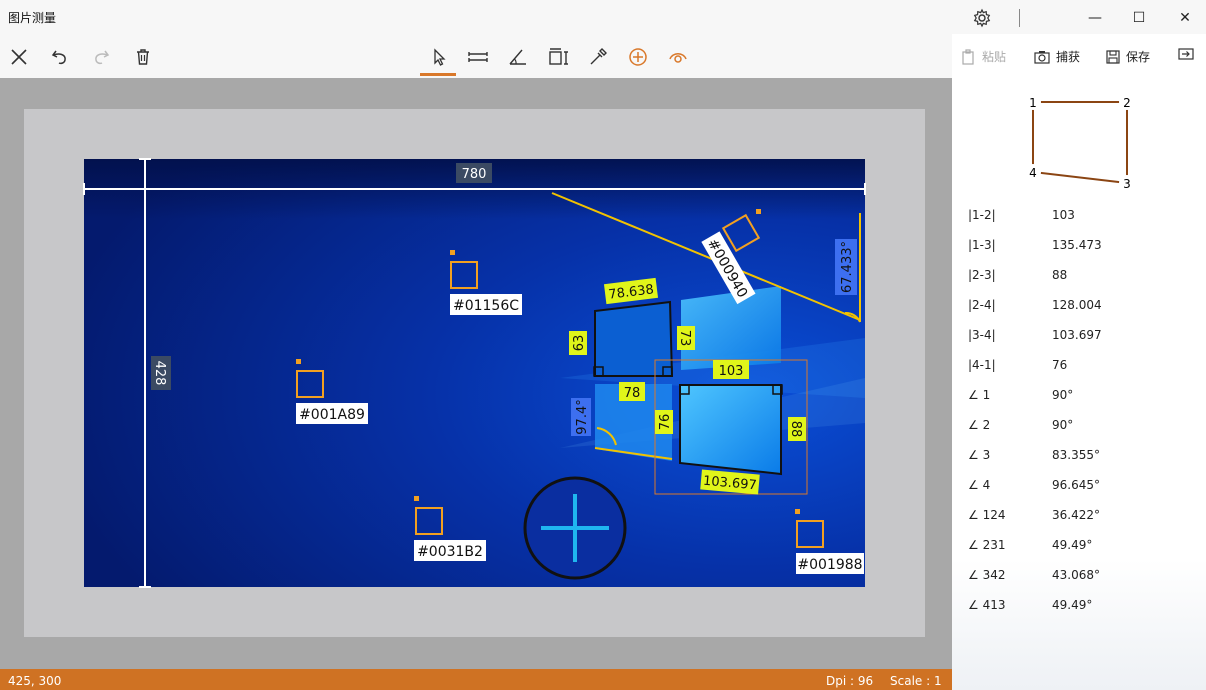 This screenshot has height=690, width=1206. Describe the element at coordinates (638, 57) in the screenshot. I see `add-point-icon` at that location.